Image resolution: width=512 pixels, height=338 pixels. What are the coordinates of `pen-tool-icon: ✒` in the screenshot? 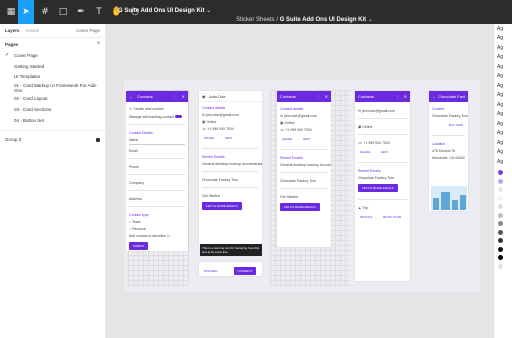 It's located at (81, 12).